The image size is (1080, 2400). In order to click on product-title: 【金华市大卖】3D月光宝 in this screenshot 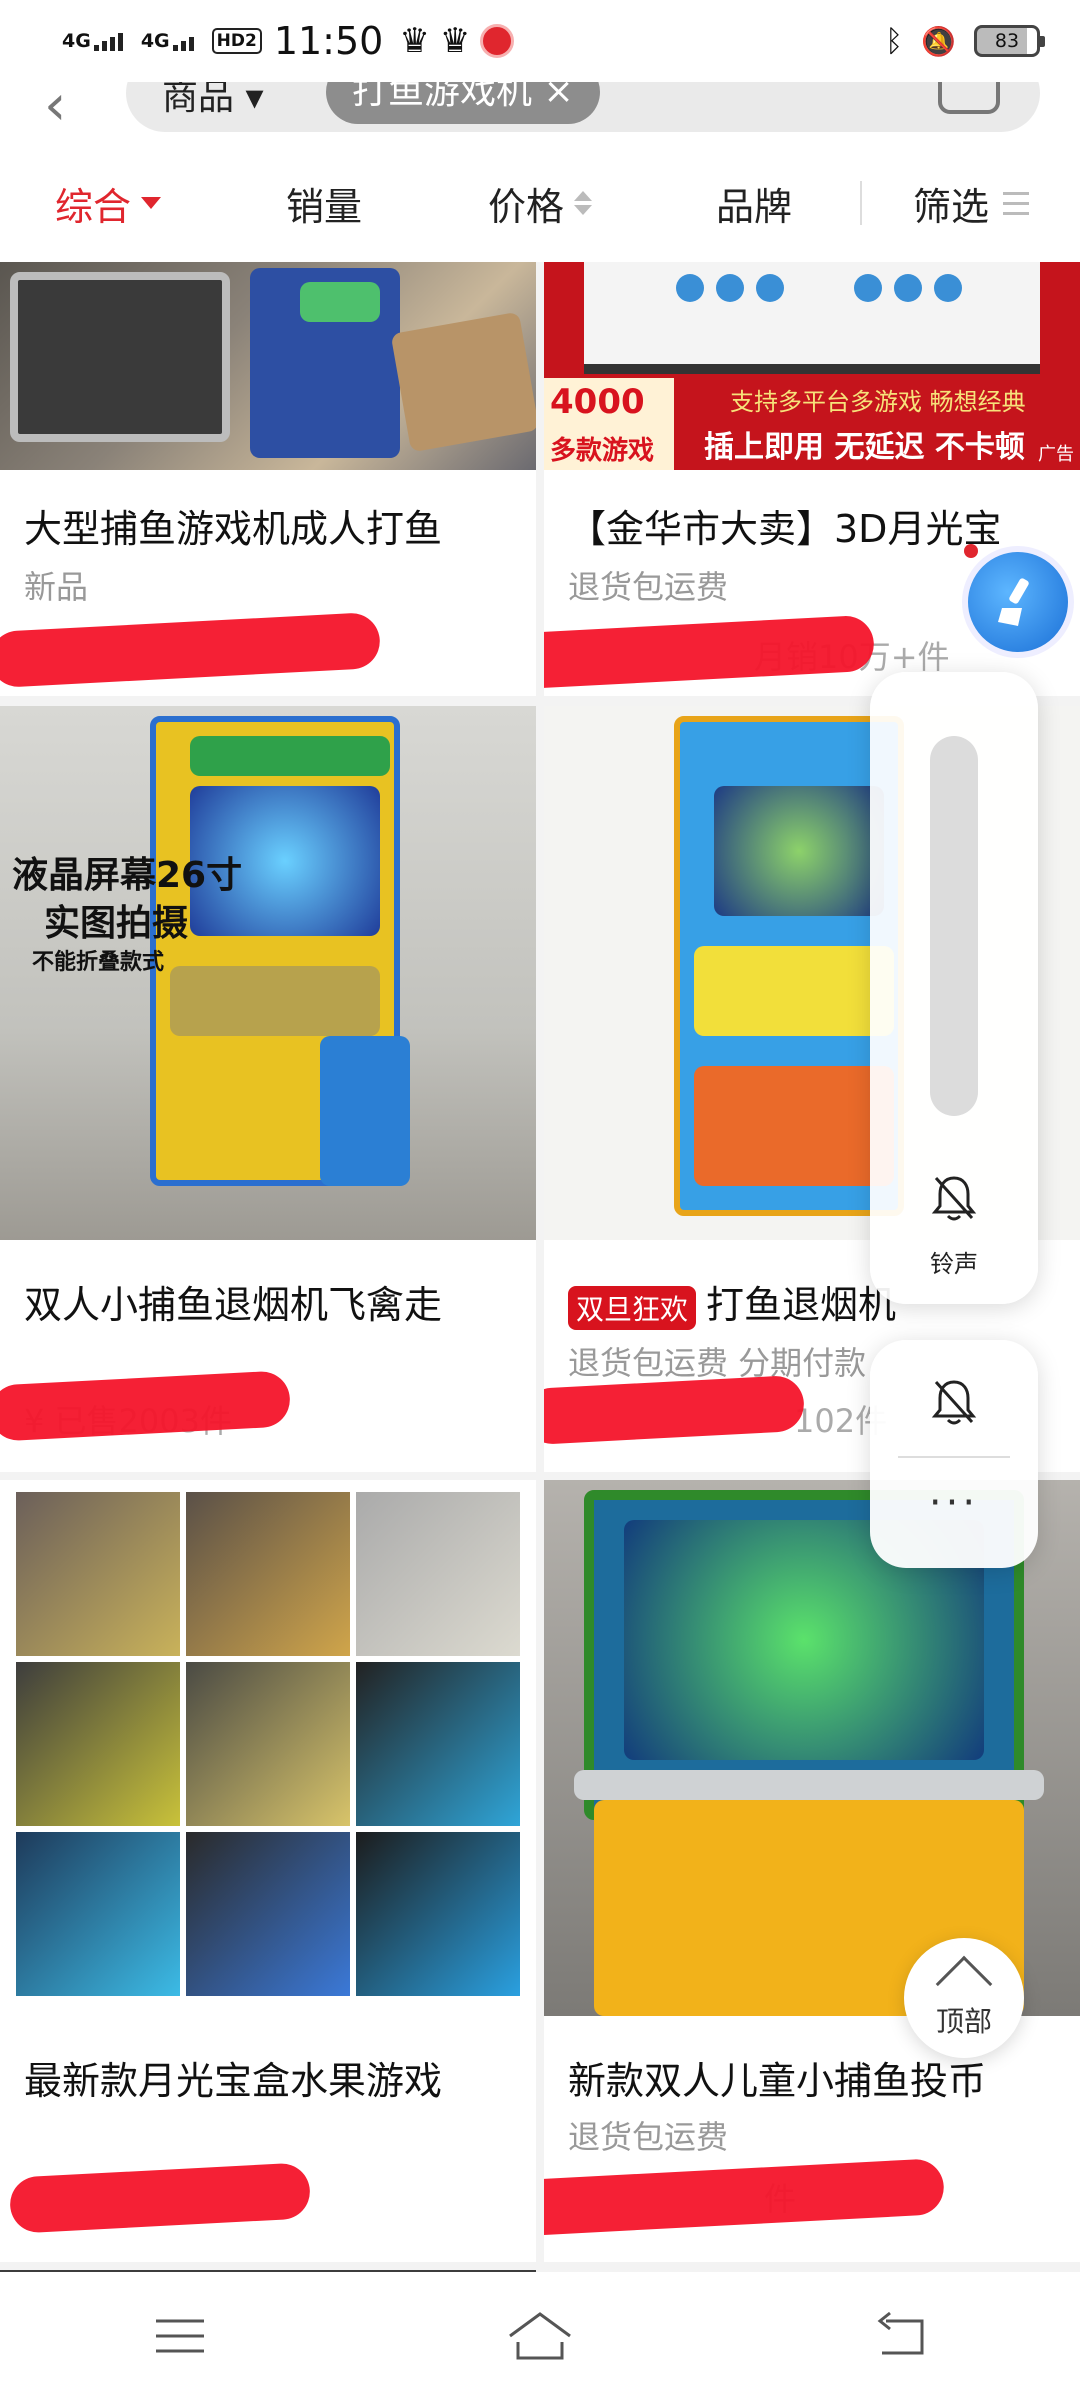, I will do `click(818, 525)`.